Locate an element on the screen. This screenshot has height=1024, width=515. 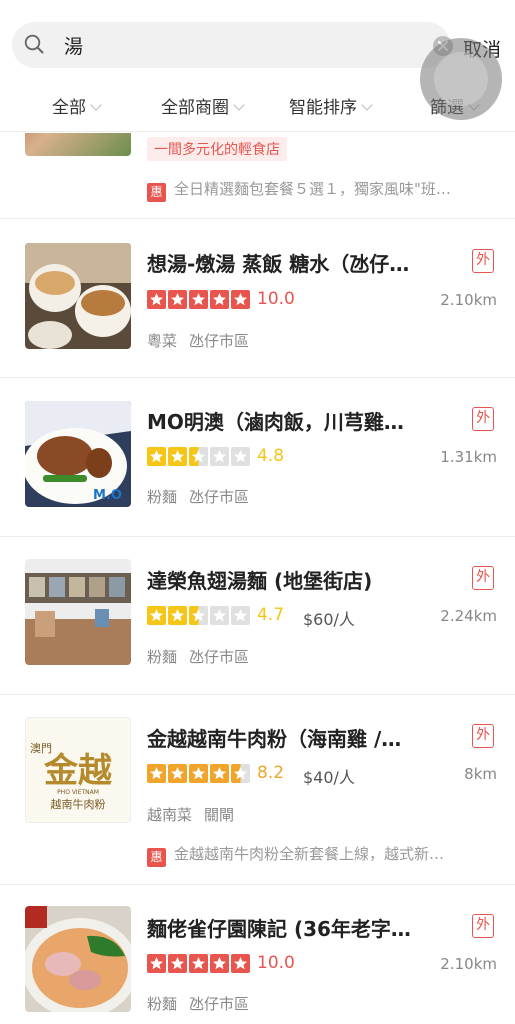
tags: 粵菜 氹仔市區 is located at coordinates (198, 340).